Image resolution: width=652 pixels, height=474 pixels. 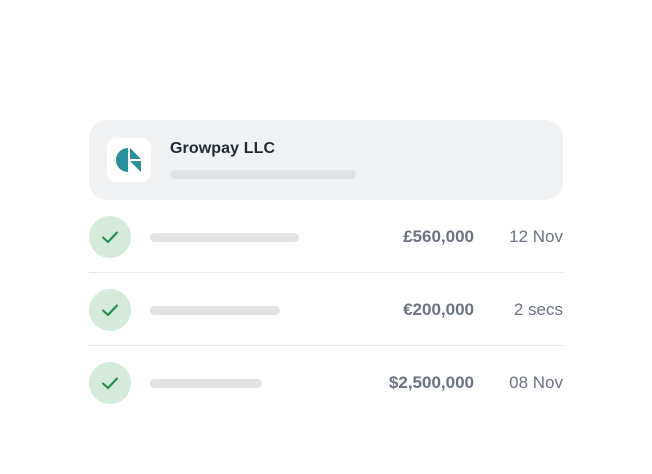 What do you see at coordinates (326, 160) in the screenshot?
I see `company-card: Growpay LLC` at bounding box center [326, 160].